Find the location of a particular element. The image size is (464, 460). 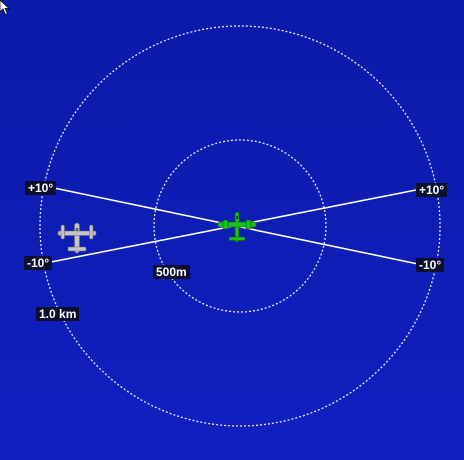

right-plus-ten-degree-label: +10° is located at coordinates (432, 190).